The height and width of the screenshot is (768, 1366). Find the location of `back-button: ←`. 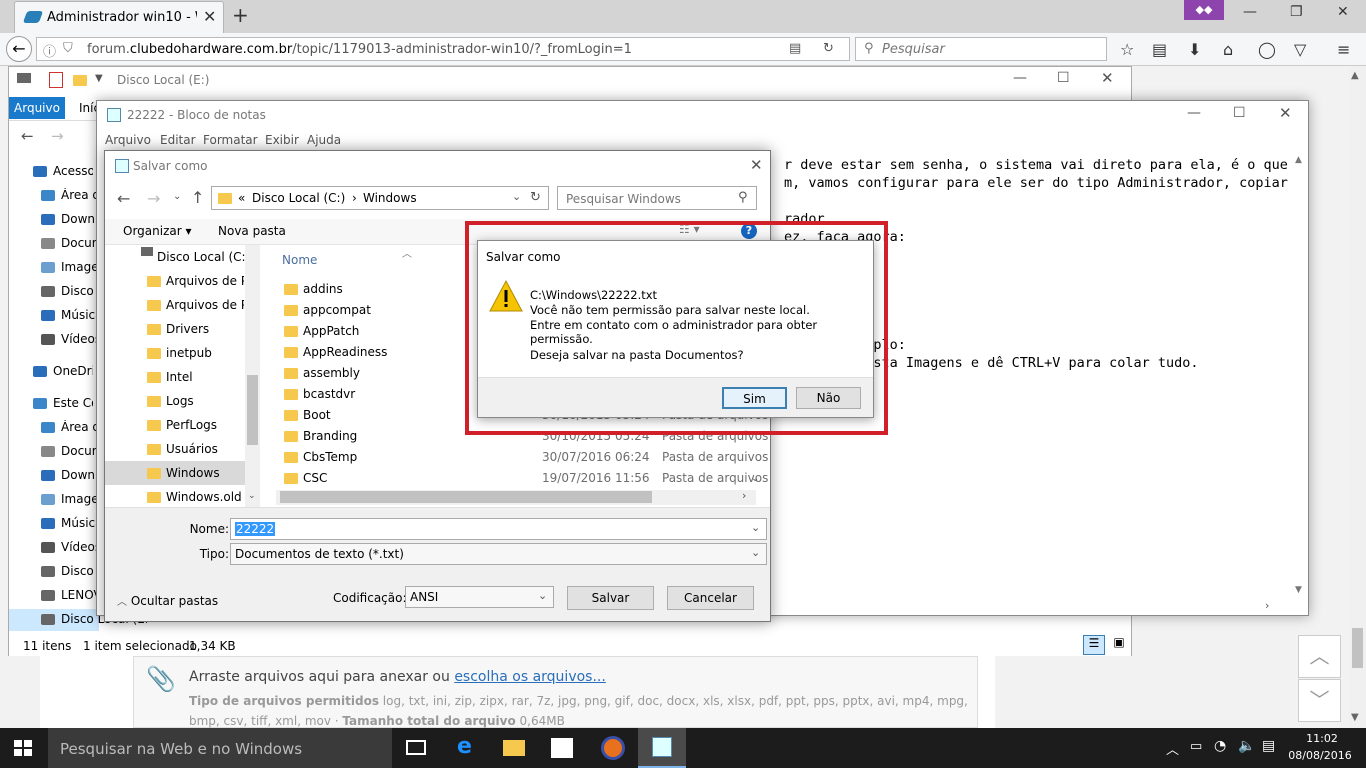

back-button: ← is located at coordinates (19, 49).